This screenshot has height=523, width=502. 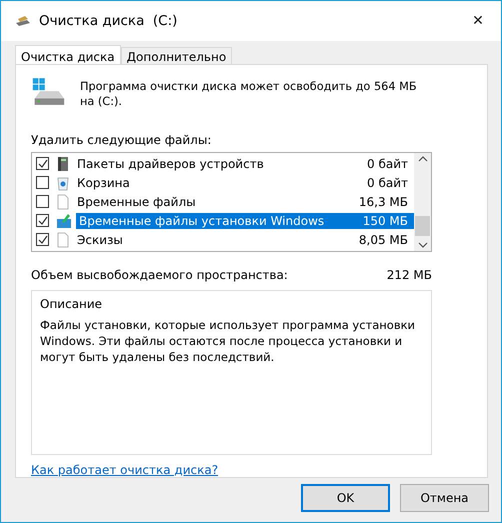 What do you see at coordinates (228, 341) in the screenshot?
I see `description-text: Файлы установки, которые использует программа установки Windows. Эти файлы остаются после процесса установки и могут быть удалены без последствий.` at bounding box center [228, 341].